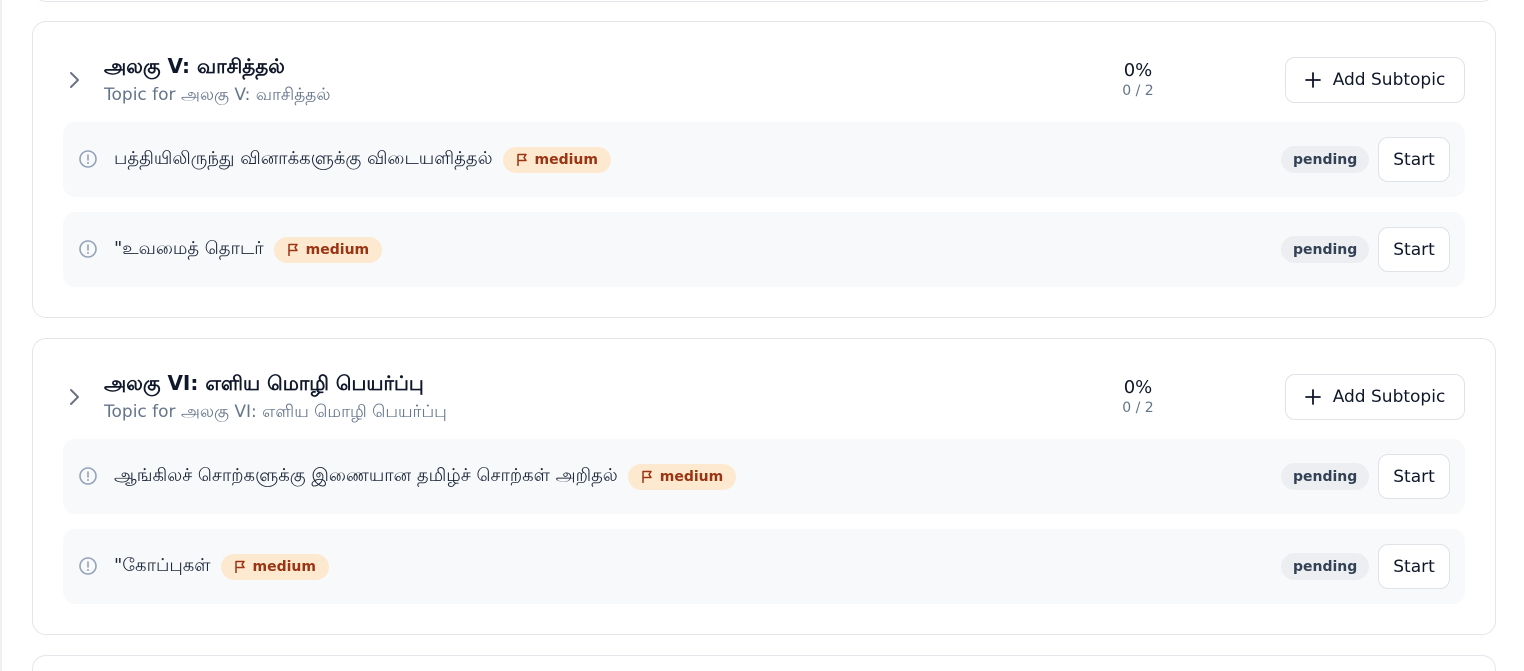 The width and height of the screenshot is (1524, 671). Describe the element at coordinates (764, 1) in the screenshot. I see `topic-card-previous` at that location.